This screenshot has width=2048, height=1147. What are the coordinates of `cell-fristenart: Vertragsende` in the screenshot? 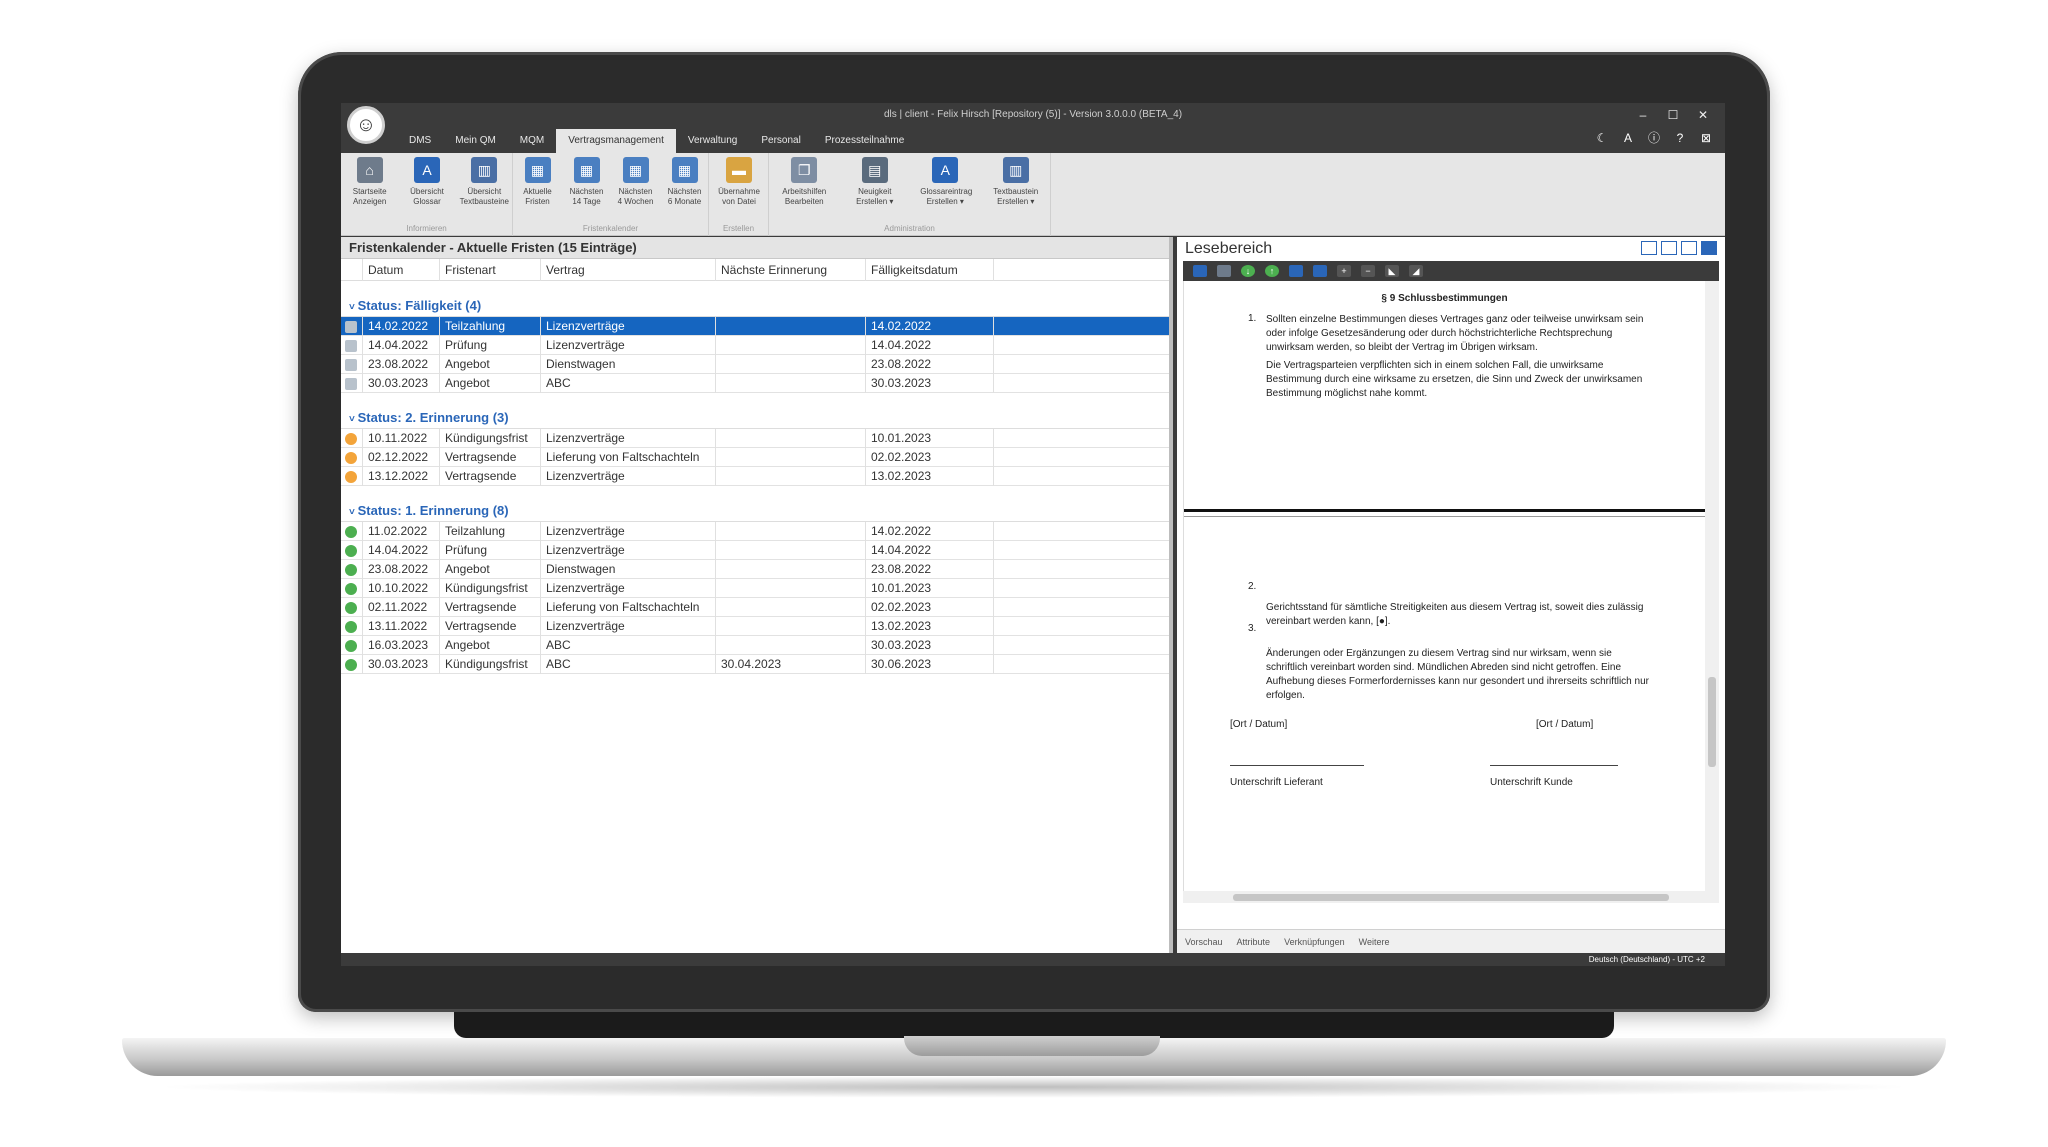 It's located at (490, 457).